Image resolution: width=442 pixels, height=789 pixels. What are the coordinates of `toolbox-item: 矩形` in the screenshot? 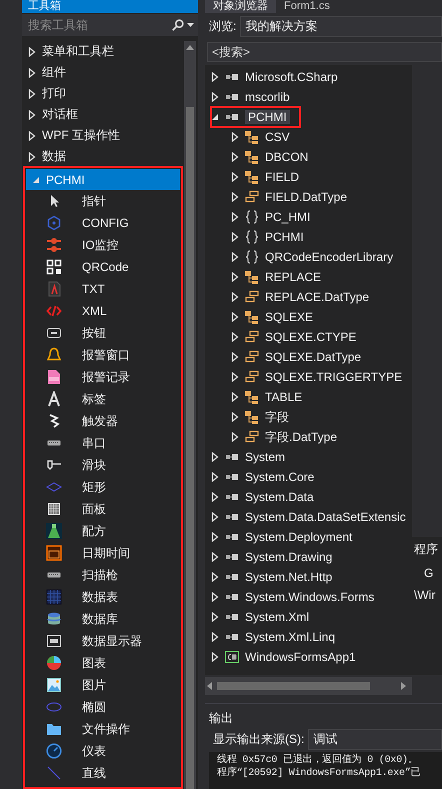 It's located at (103, 487).